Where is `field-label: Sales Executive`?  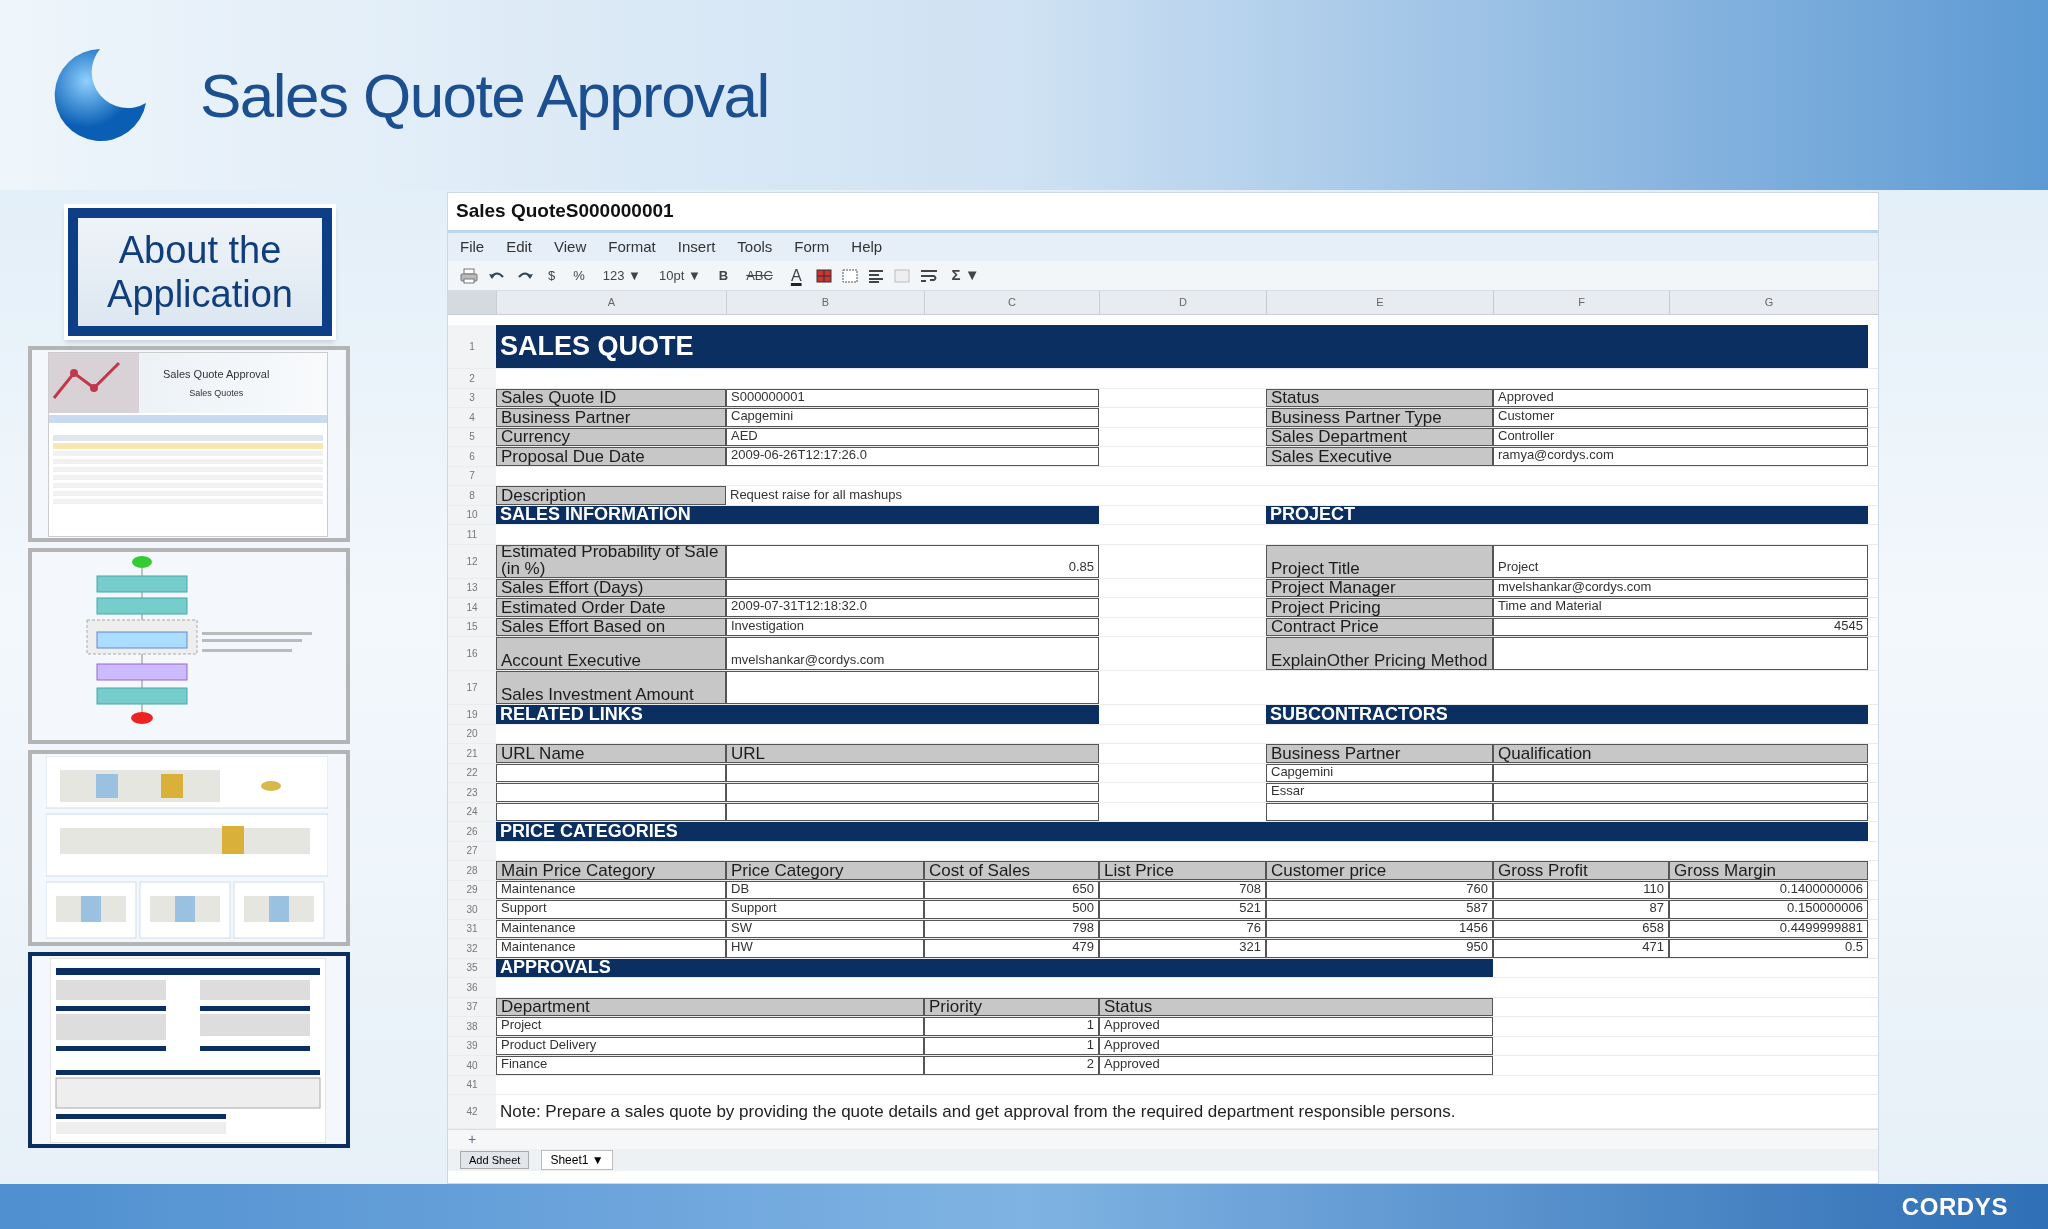 field-label: Sales Executive is located at coordinates (1379, 456).